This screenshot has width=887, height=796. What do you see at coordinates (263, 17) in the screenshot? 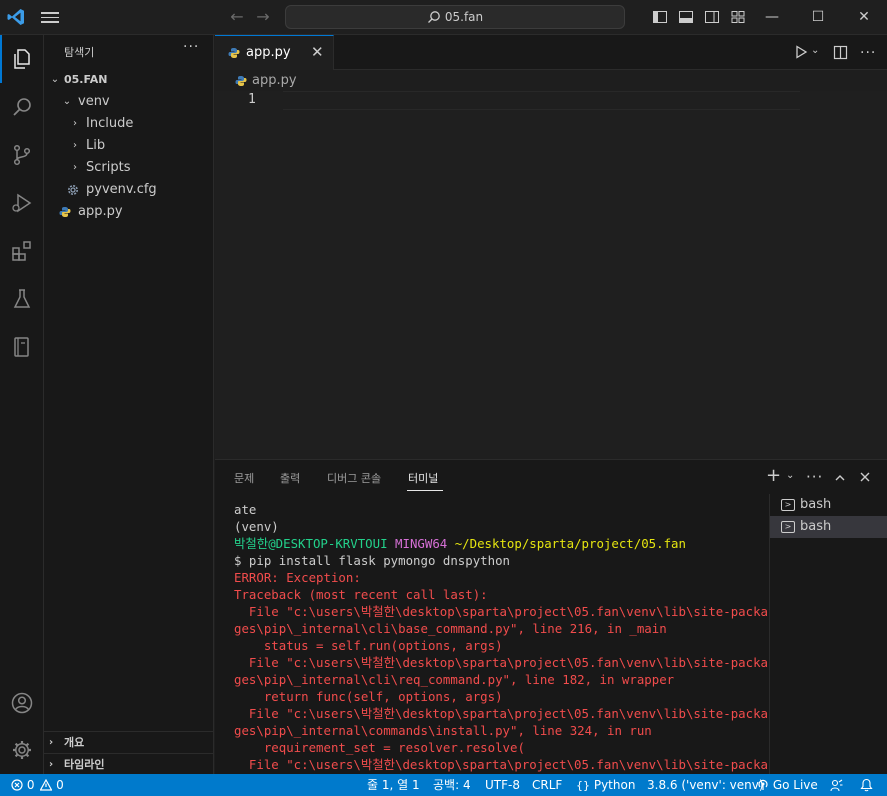
I see `arrow-right-icon: →` at bounding box center [263, 17].